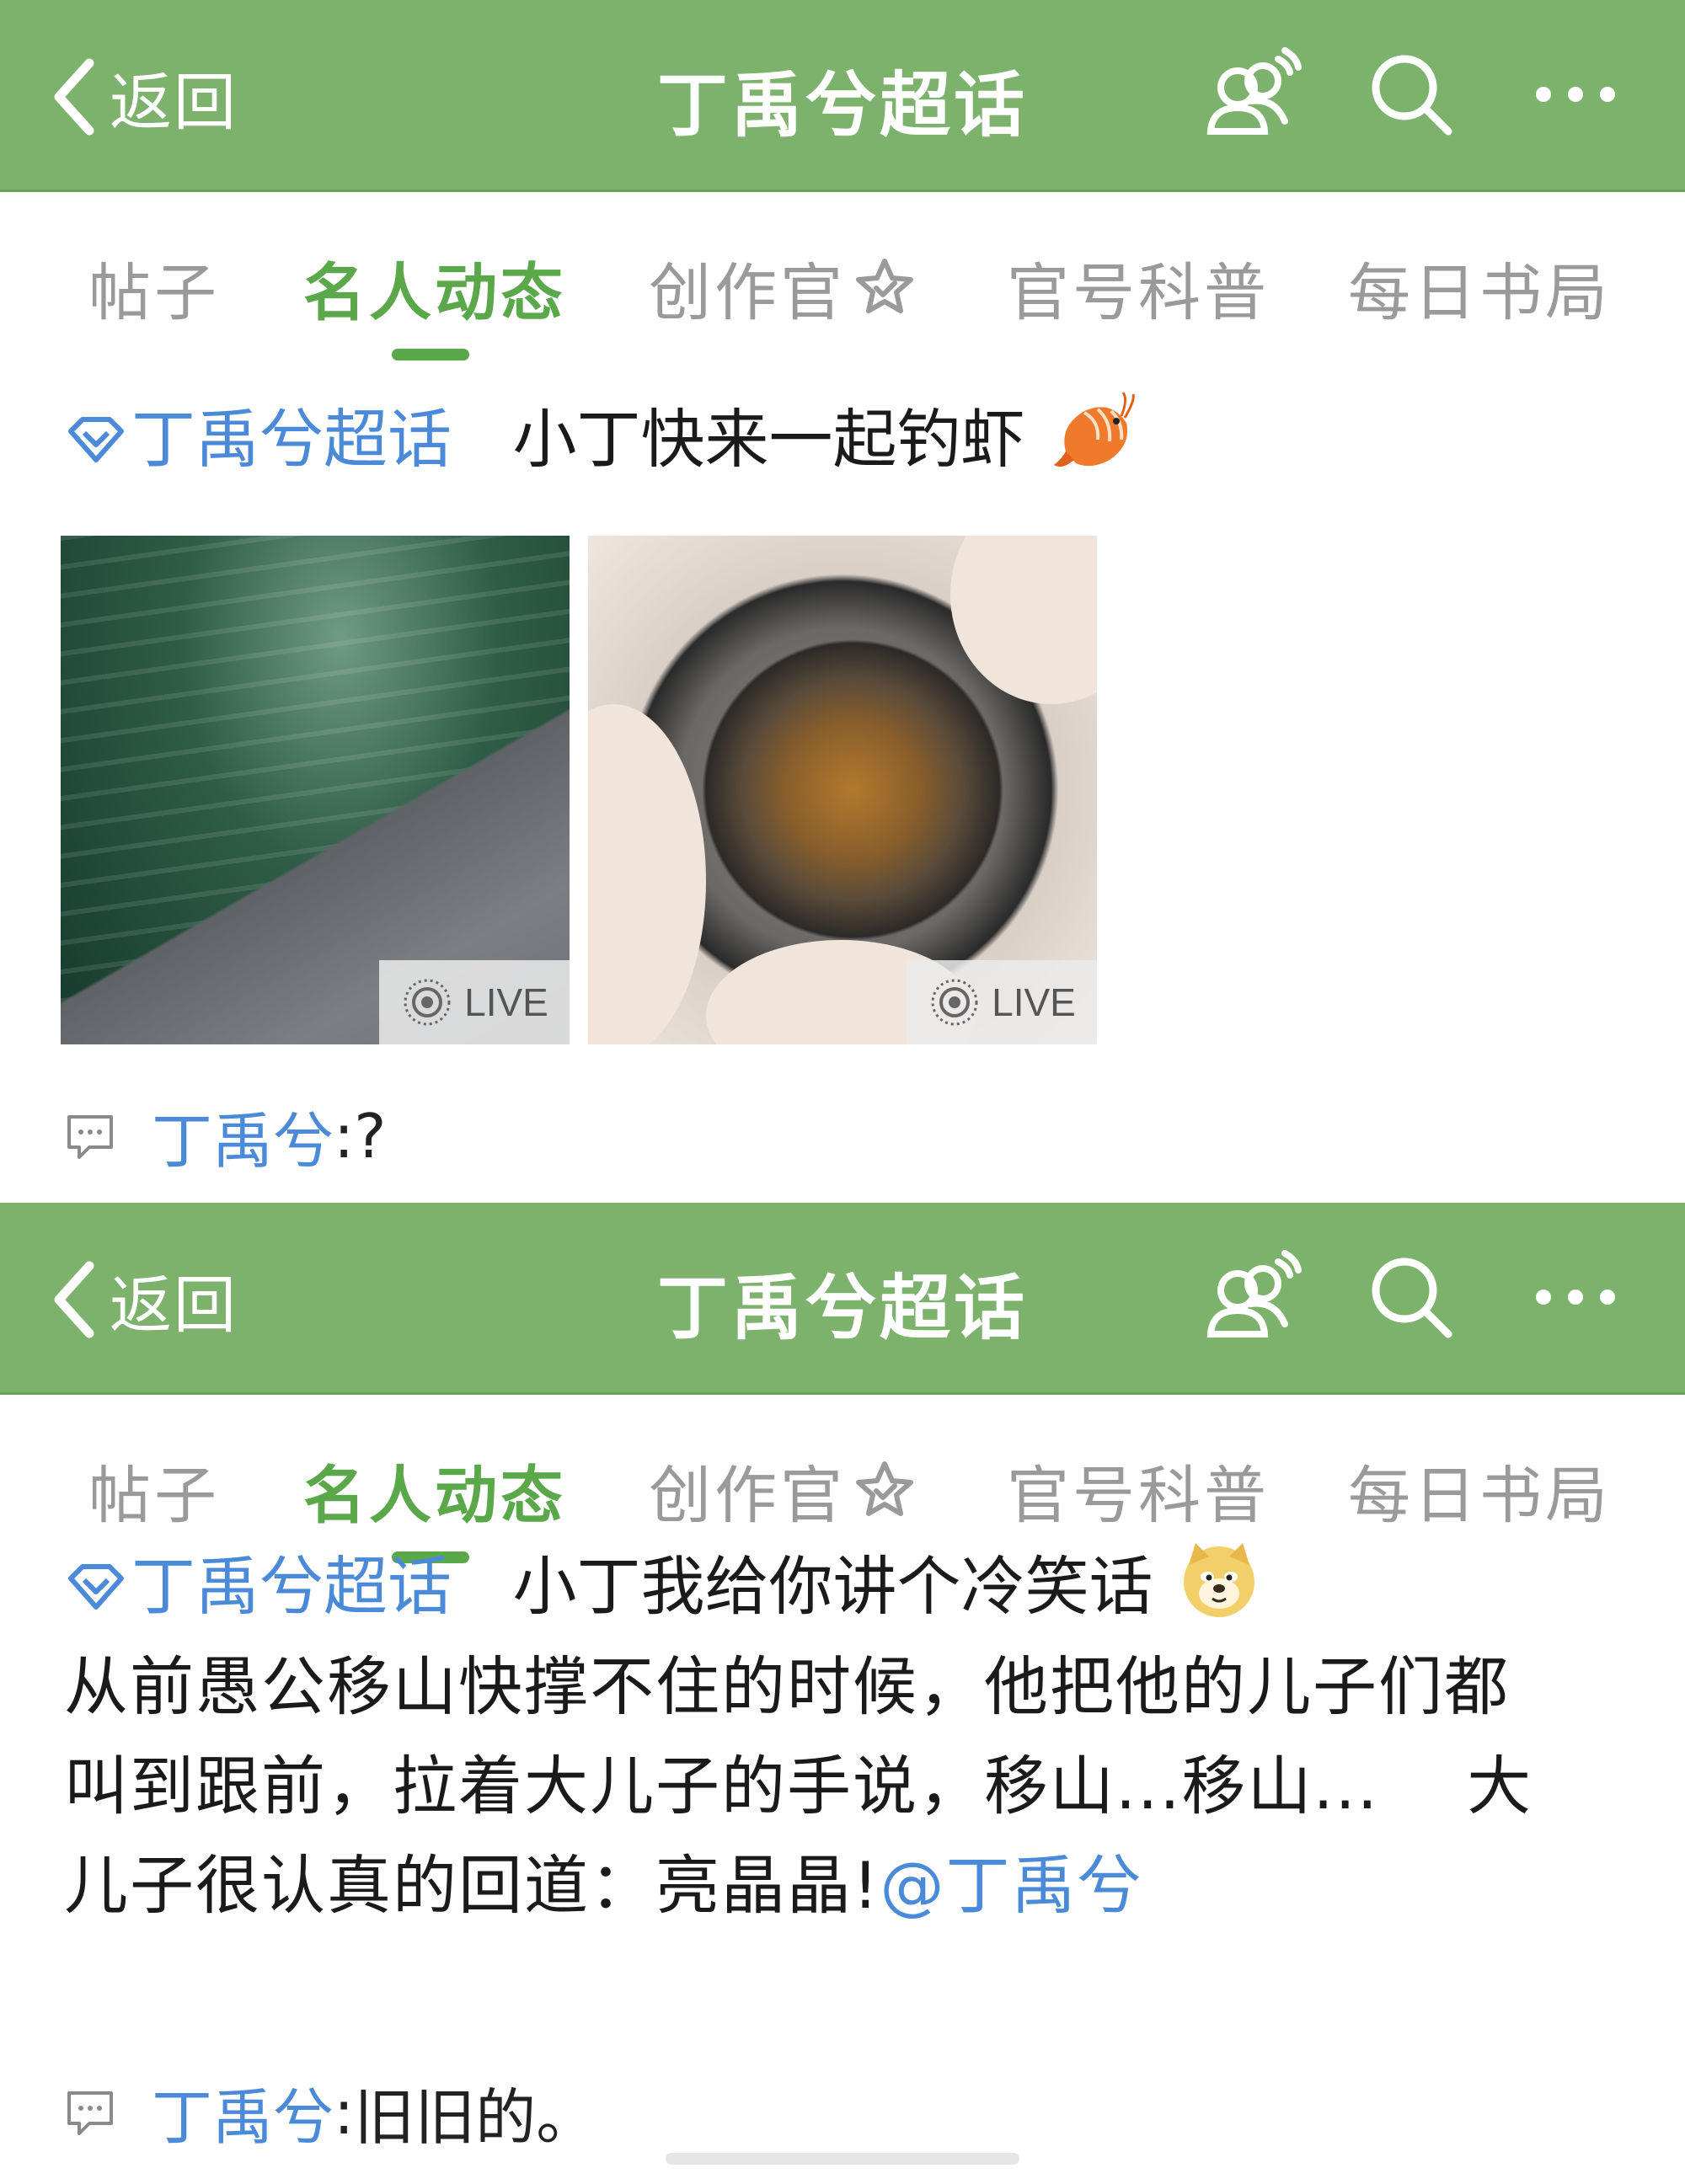 The width and height of the screenshot is (1685, 2184). I want to click on post-body-line: 儿子很认真的回道：亮晶晶!@丁禹兮, so click(847, 1886).